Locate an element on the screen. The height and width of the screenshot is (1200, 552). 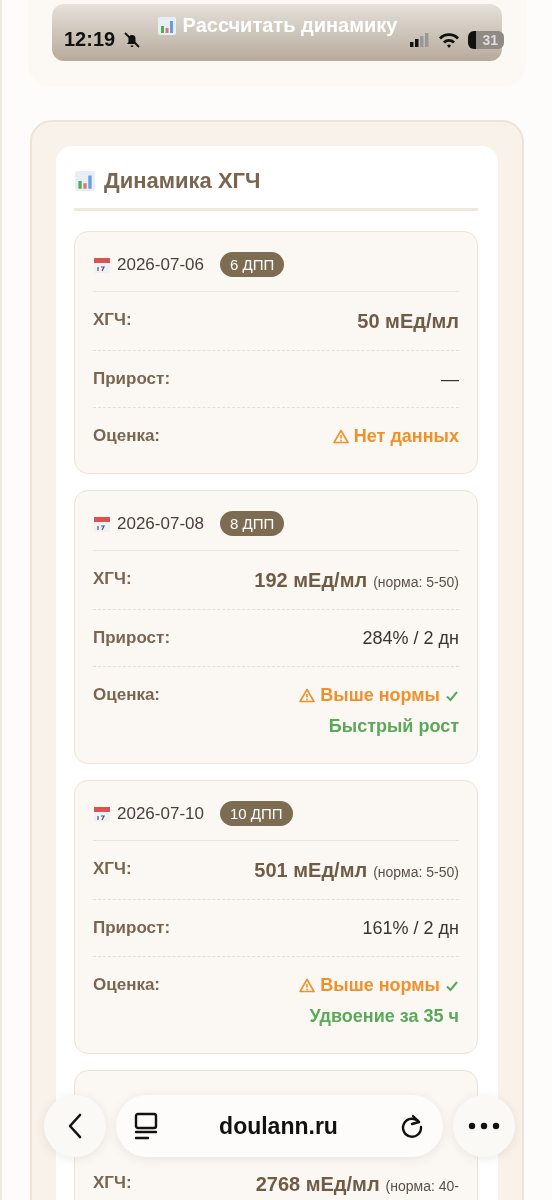
entry-date: 2026-07-10 is located at coordinates (160, 813).